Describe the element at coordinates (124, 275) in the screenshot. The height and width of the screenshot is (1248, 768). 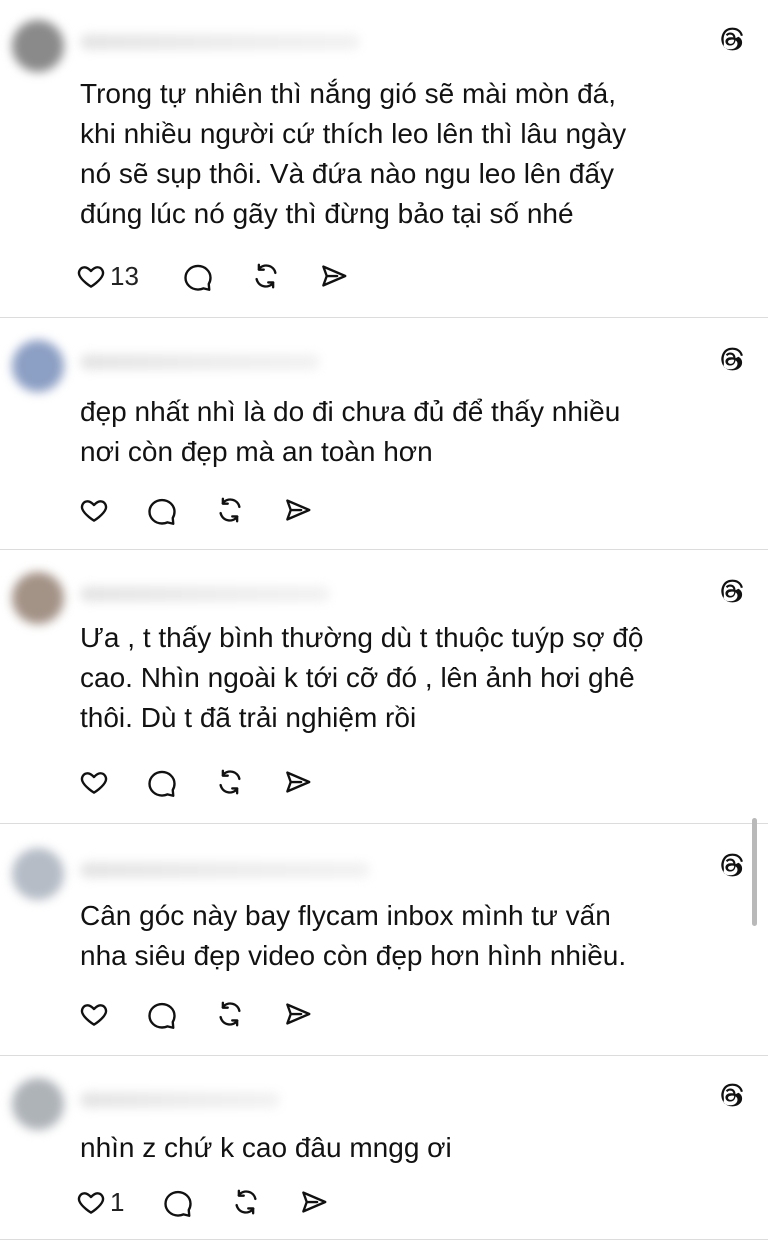
I see `like-count: 13` at that location.